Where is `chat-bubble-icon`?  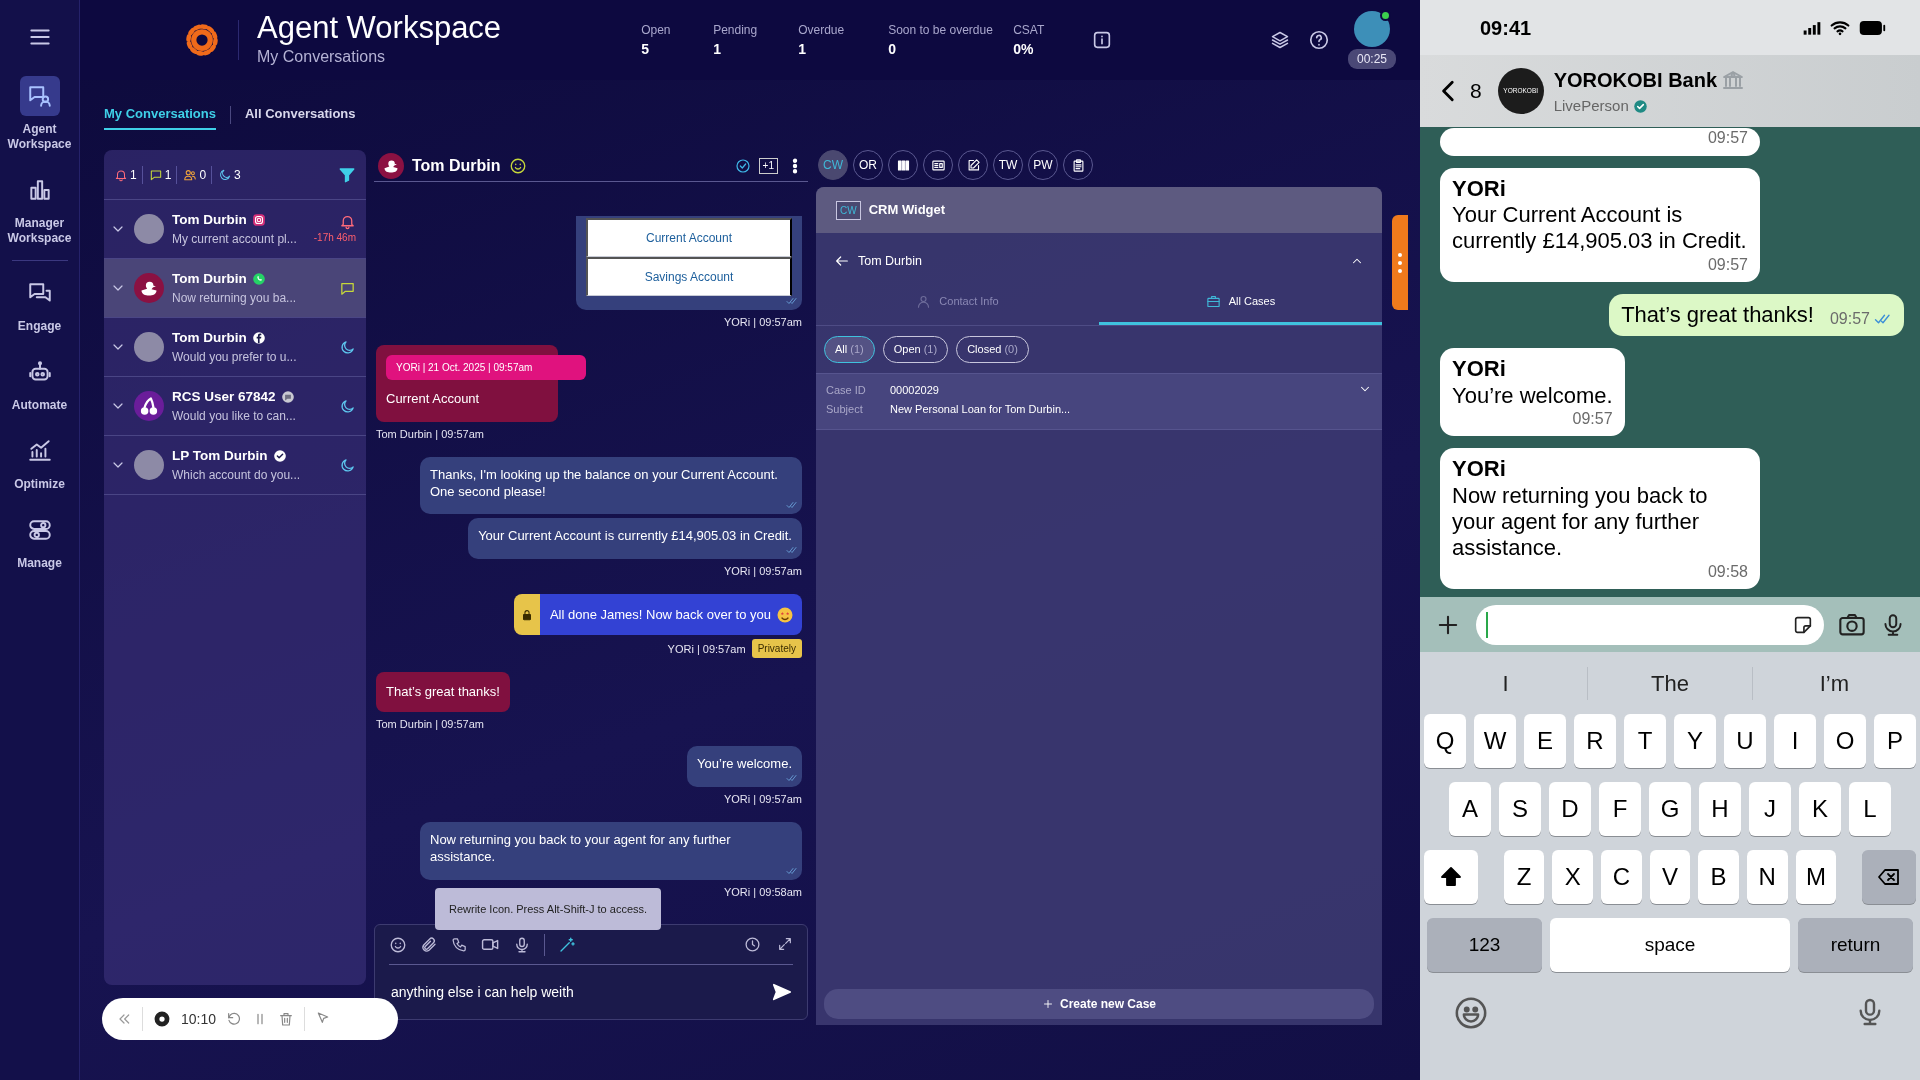 chat-bubble-icon is located at coordinates (287, 397).